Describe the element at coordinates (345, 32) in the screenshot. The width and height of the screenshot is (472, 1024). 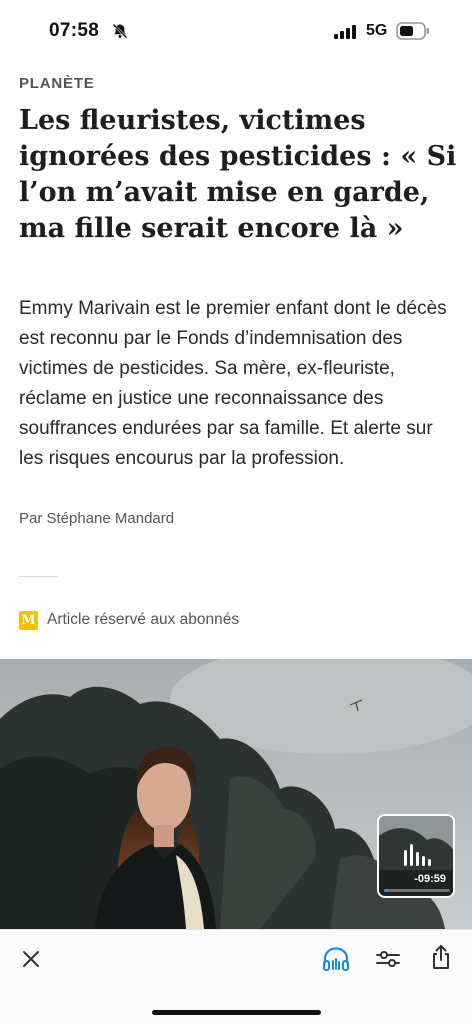
I see `cellular-signal-icon` at that location.